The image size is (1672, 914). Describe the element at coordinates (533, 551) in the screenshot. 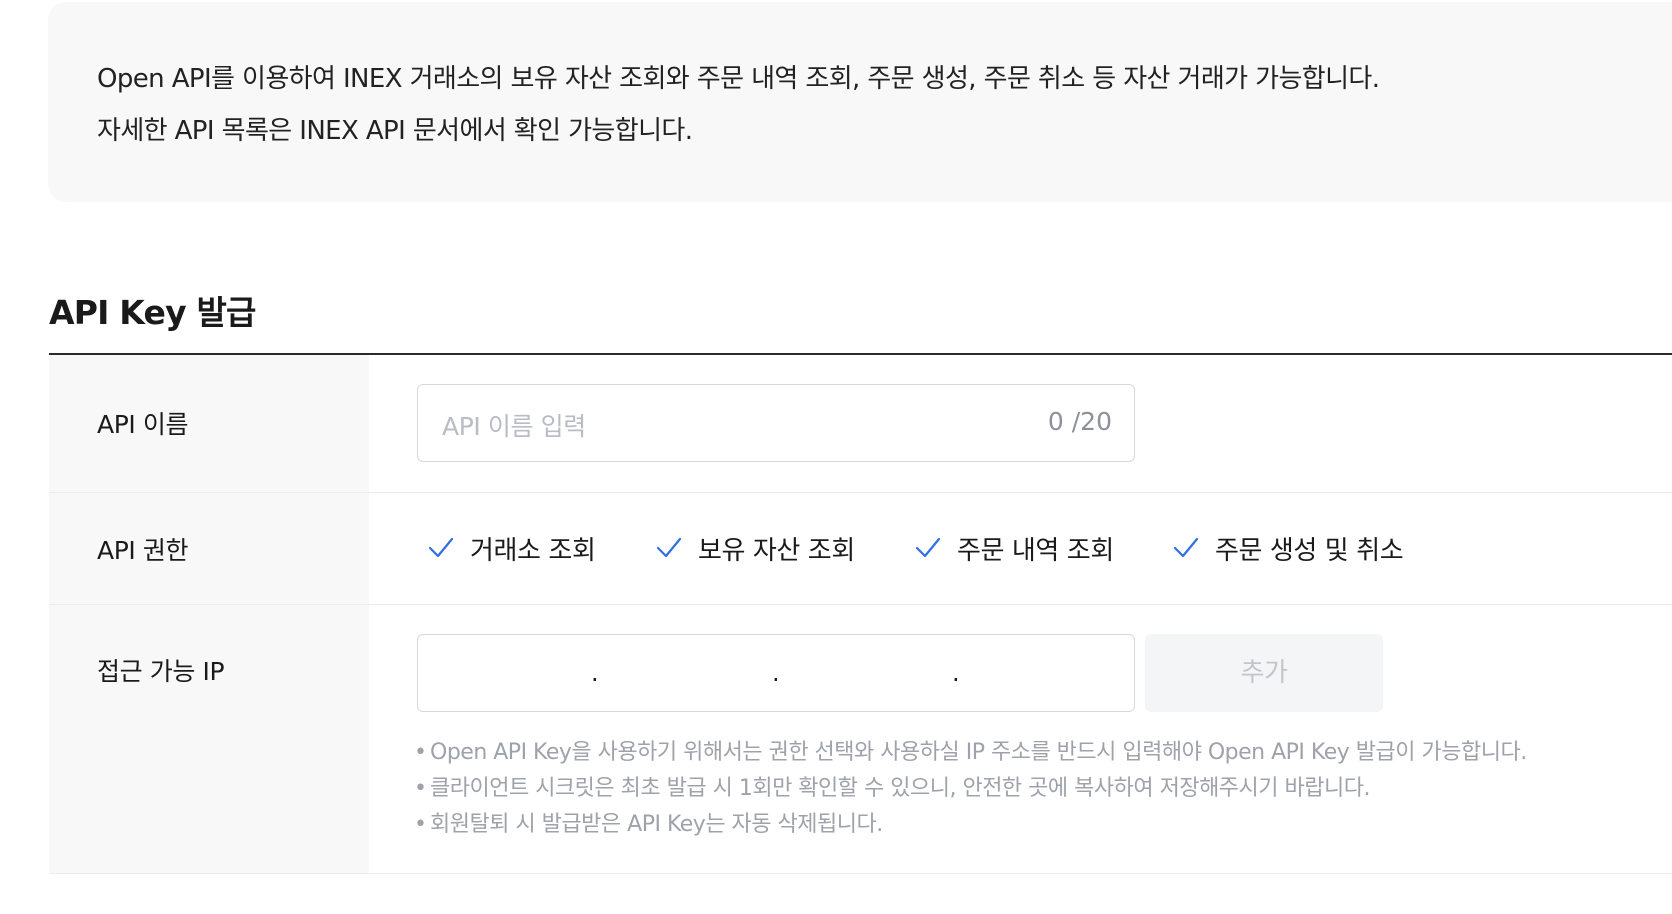

I see `permission-label: 거래소 조회` at that location.